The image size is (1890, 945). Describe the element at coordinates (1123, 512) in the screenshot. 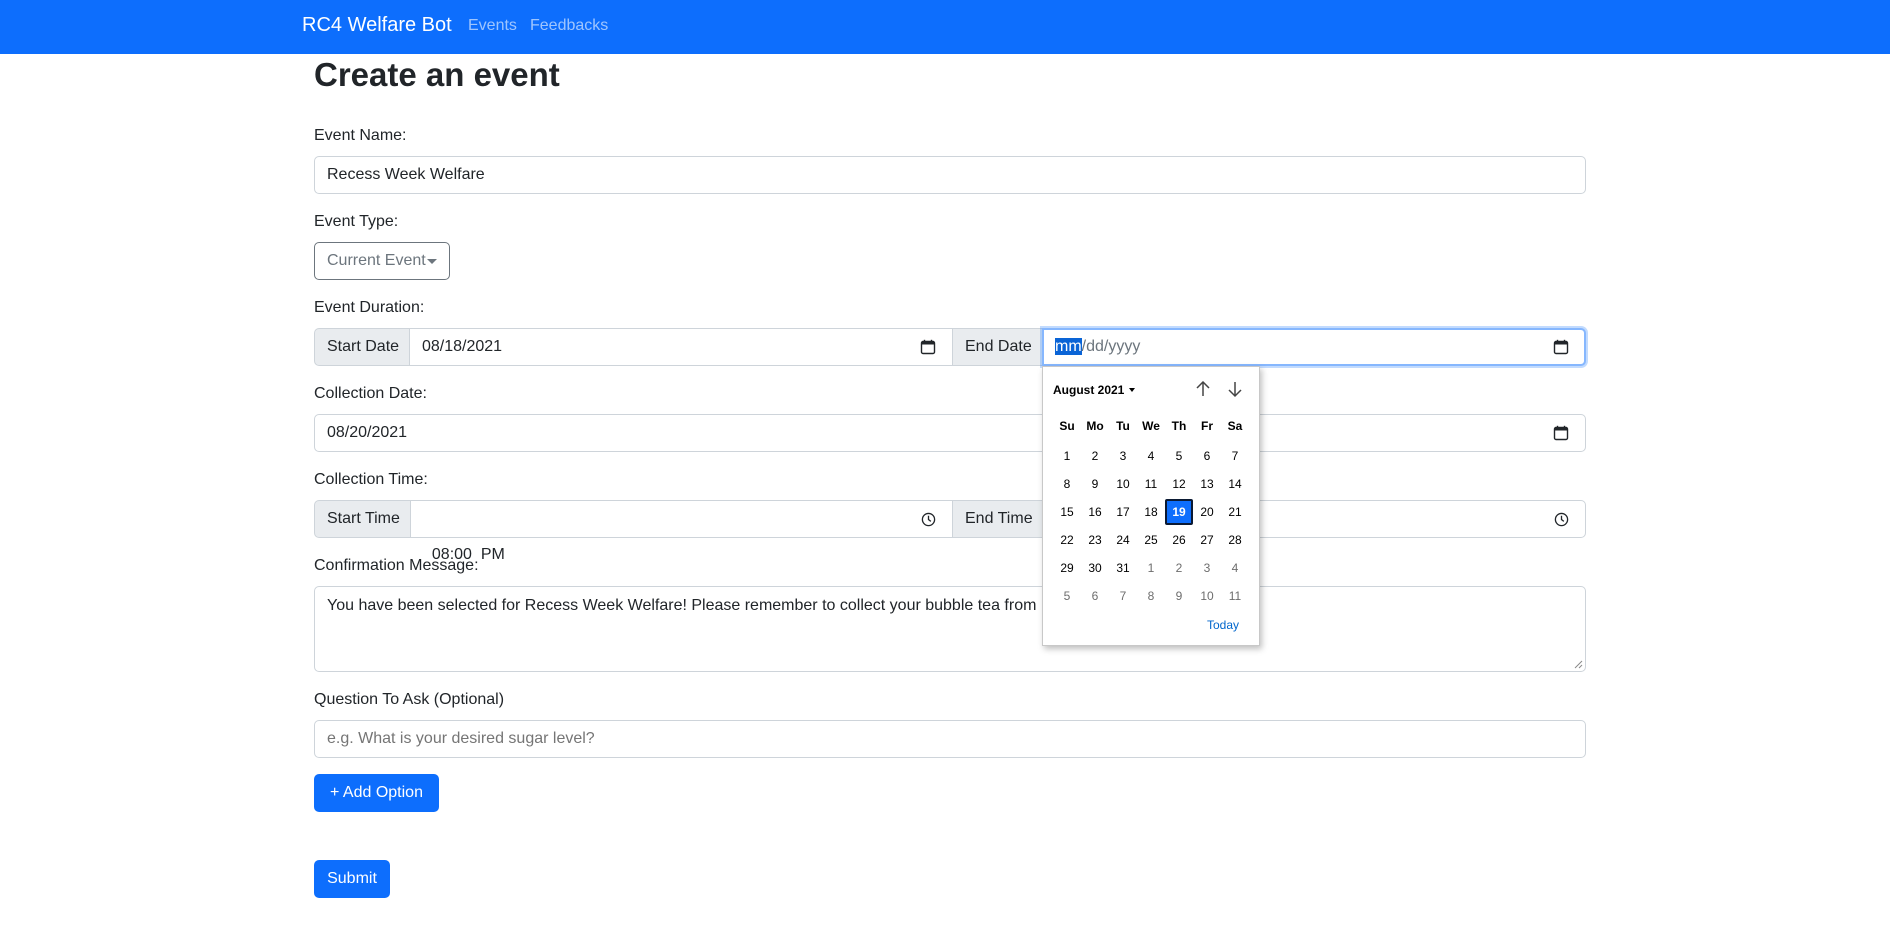

I see `calendar-day: 17` at that location.